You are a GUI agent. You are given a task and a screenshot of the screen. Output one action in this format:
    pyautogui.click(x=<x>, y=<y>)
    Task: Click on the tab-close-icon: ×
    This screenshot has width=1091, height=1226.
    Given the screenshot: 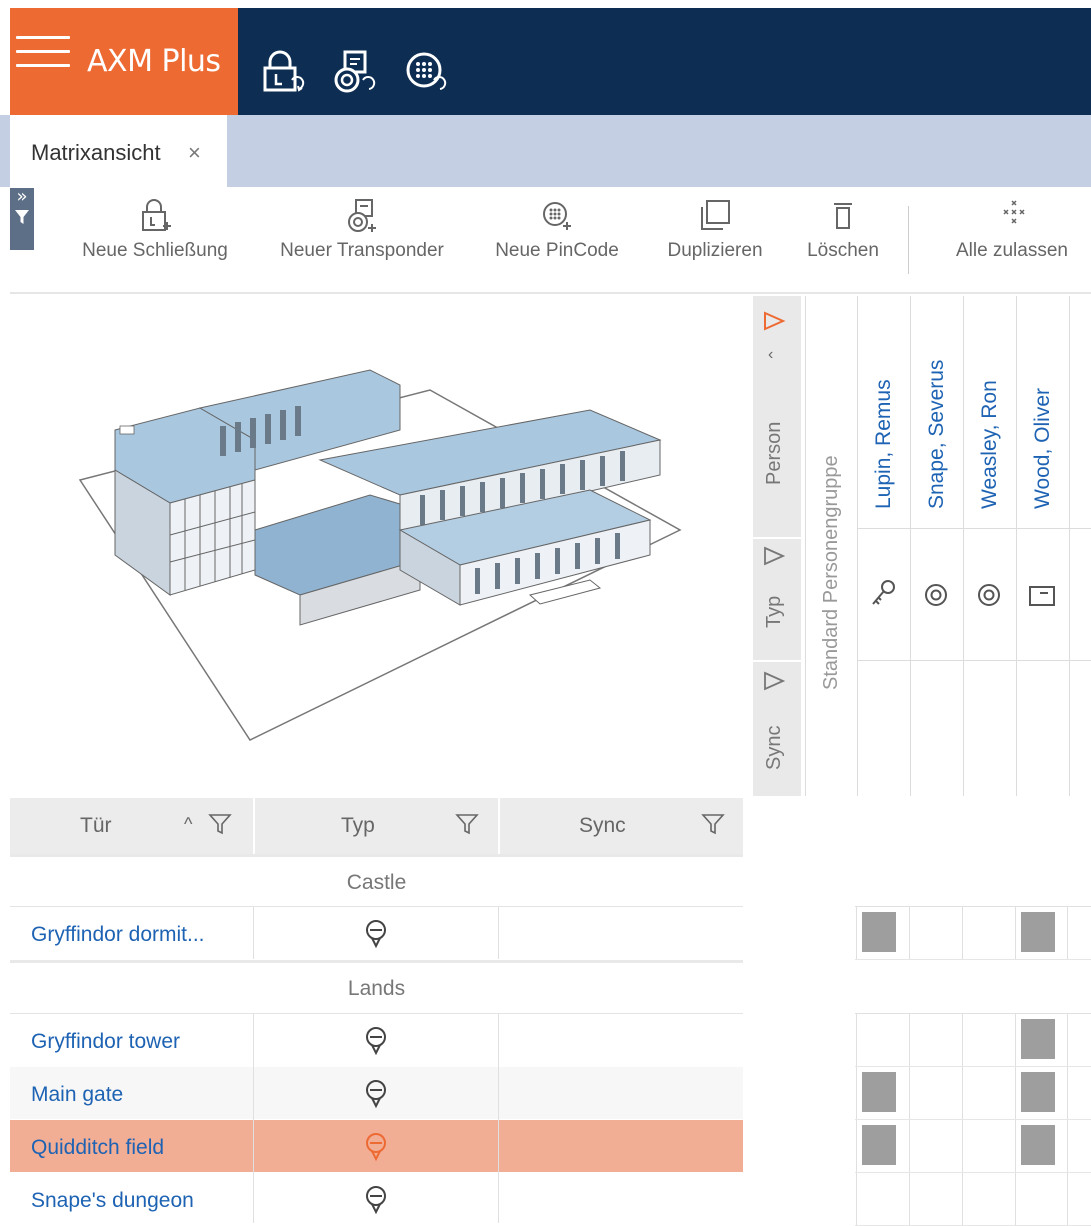 What is the action you would take?
    pyautogui.click(x=194, y=153)
    